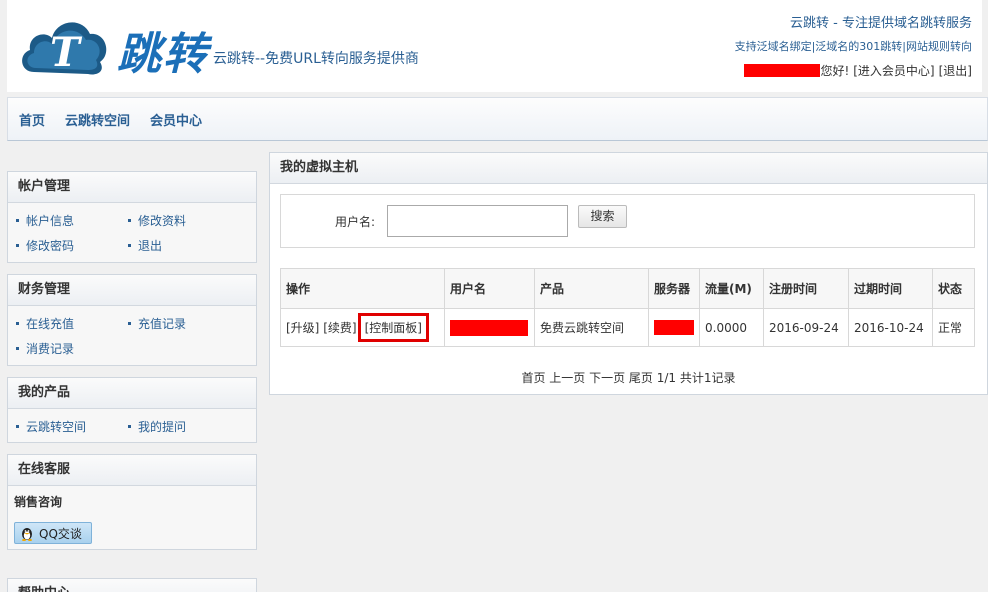 The width and height of the screenshot is (988, 592). What do you see at coordinates (806, 288) in the screenshot?
I see `col-reg-date: 注册时间` at bounding box center [806, 288].